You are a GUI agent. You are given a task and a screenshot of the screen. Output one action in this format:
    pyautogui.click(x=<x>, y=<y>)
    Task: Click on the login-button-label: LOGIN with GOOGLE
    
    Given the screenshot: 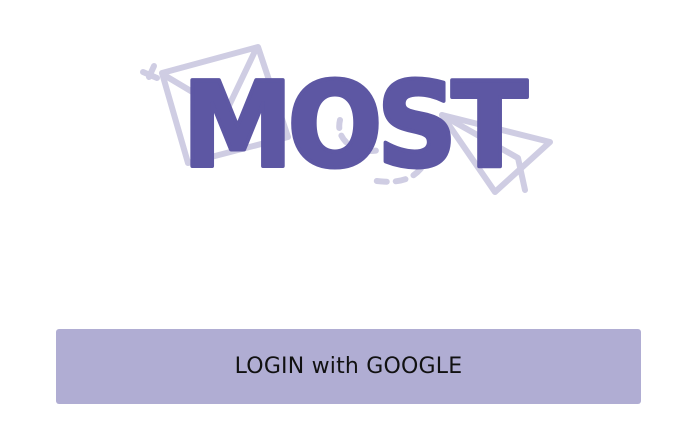 What is the action you would take?
    pyautogui.click(x=348, y=366)
    